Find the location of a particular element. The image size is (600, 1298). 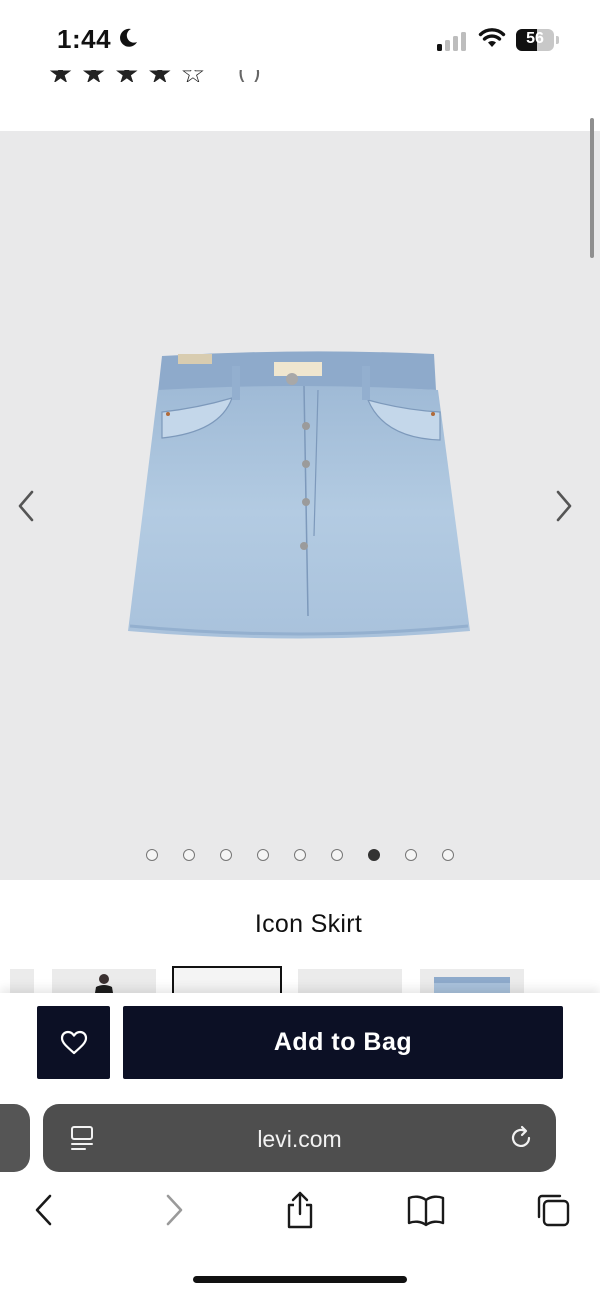

cellular-signal-icon is located at coordinates (453, 41).